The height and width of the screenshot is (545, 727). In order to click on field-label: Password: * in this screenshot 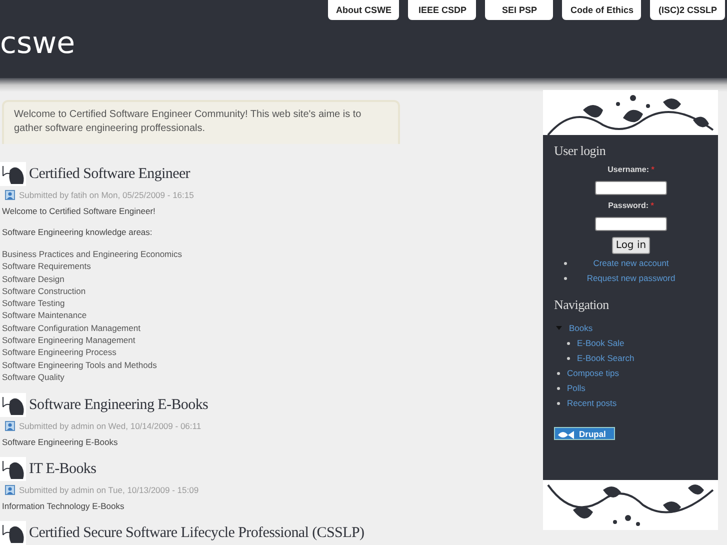, I will do `click(631, 205)`.